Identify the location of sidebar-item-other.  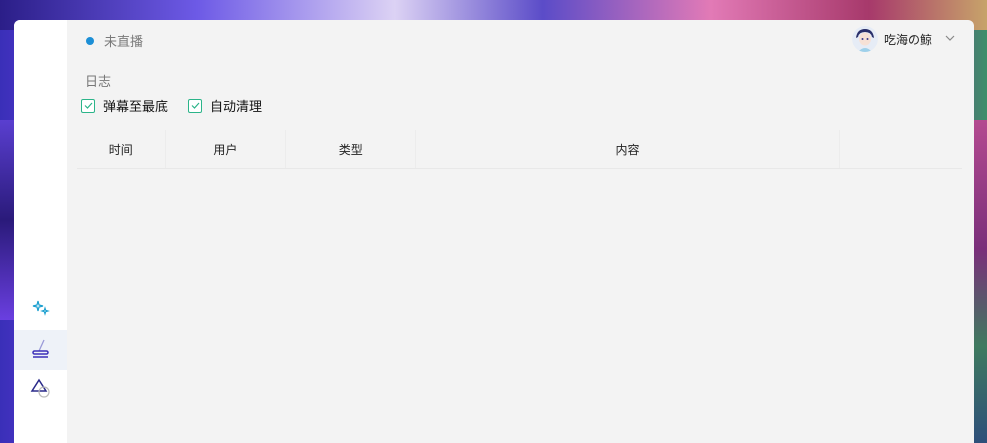
(40, 390).